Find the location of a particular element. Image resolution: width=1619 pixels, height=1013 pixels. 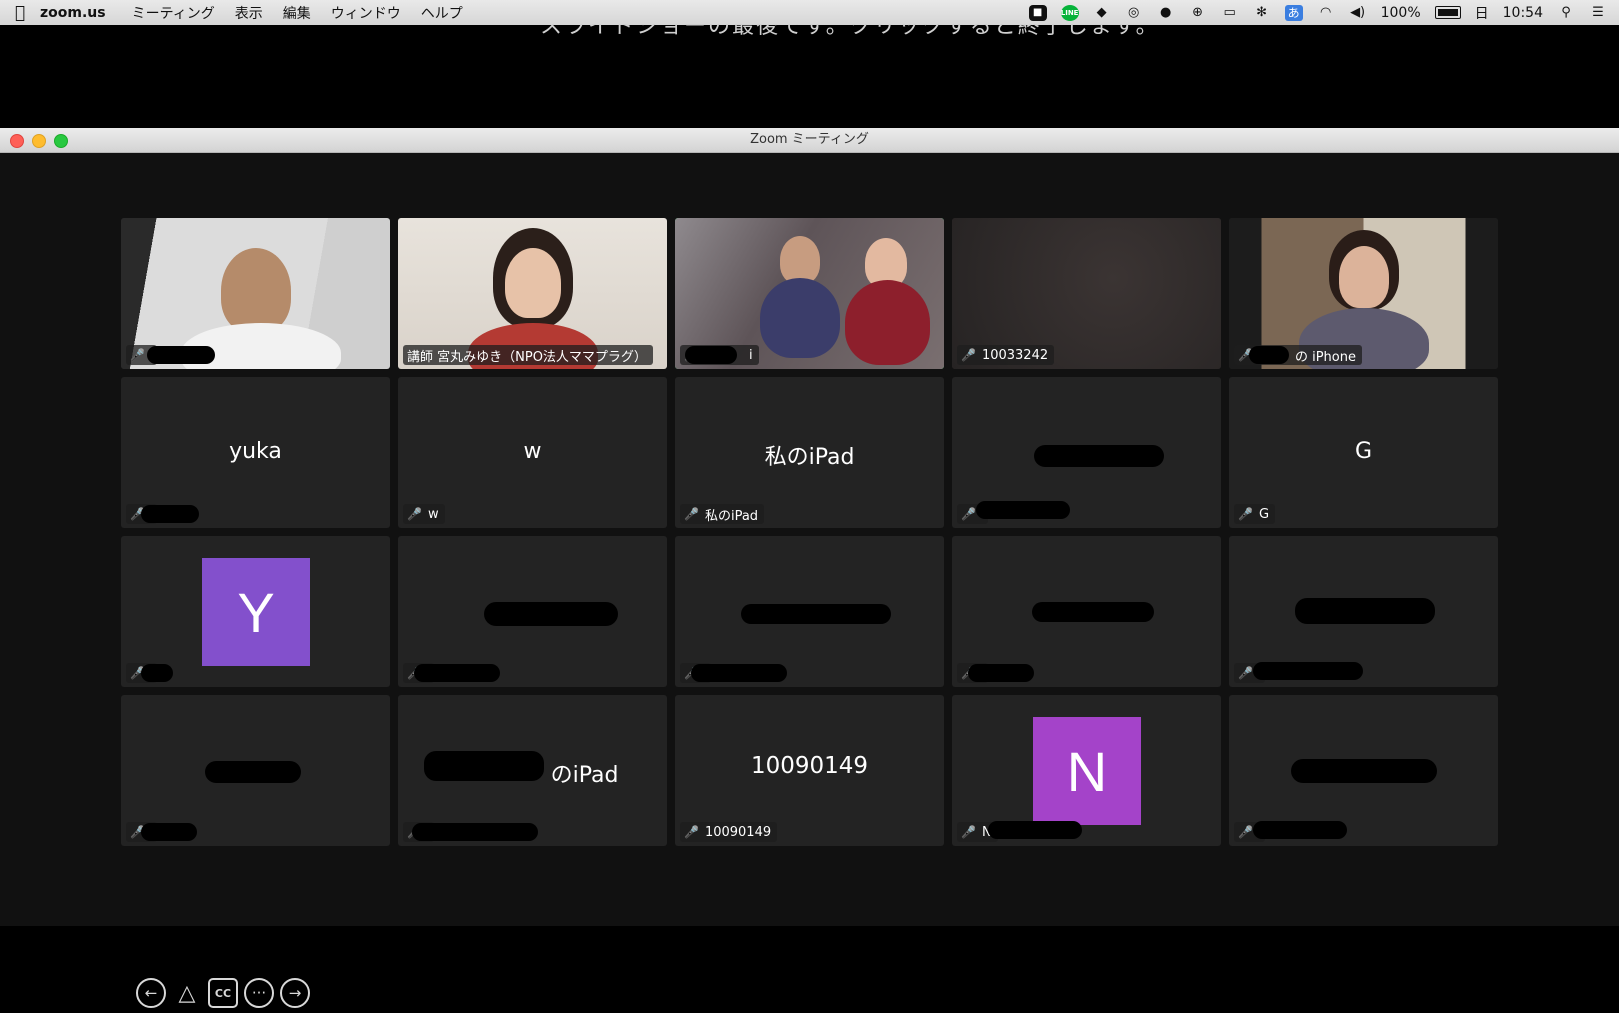

participant-name: 10090149 is located at coordinates (738, 832).